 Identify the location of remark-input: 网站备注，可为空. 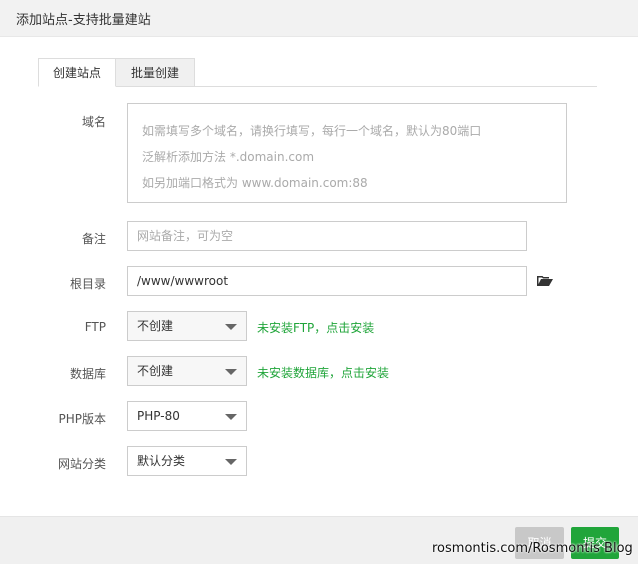
(327, 236).